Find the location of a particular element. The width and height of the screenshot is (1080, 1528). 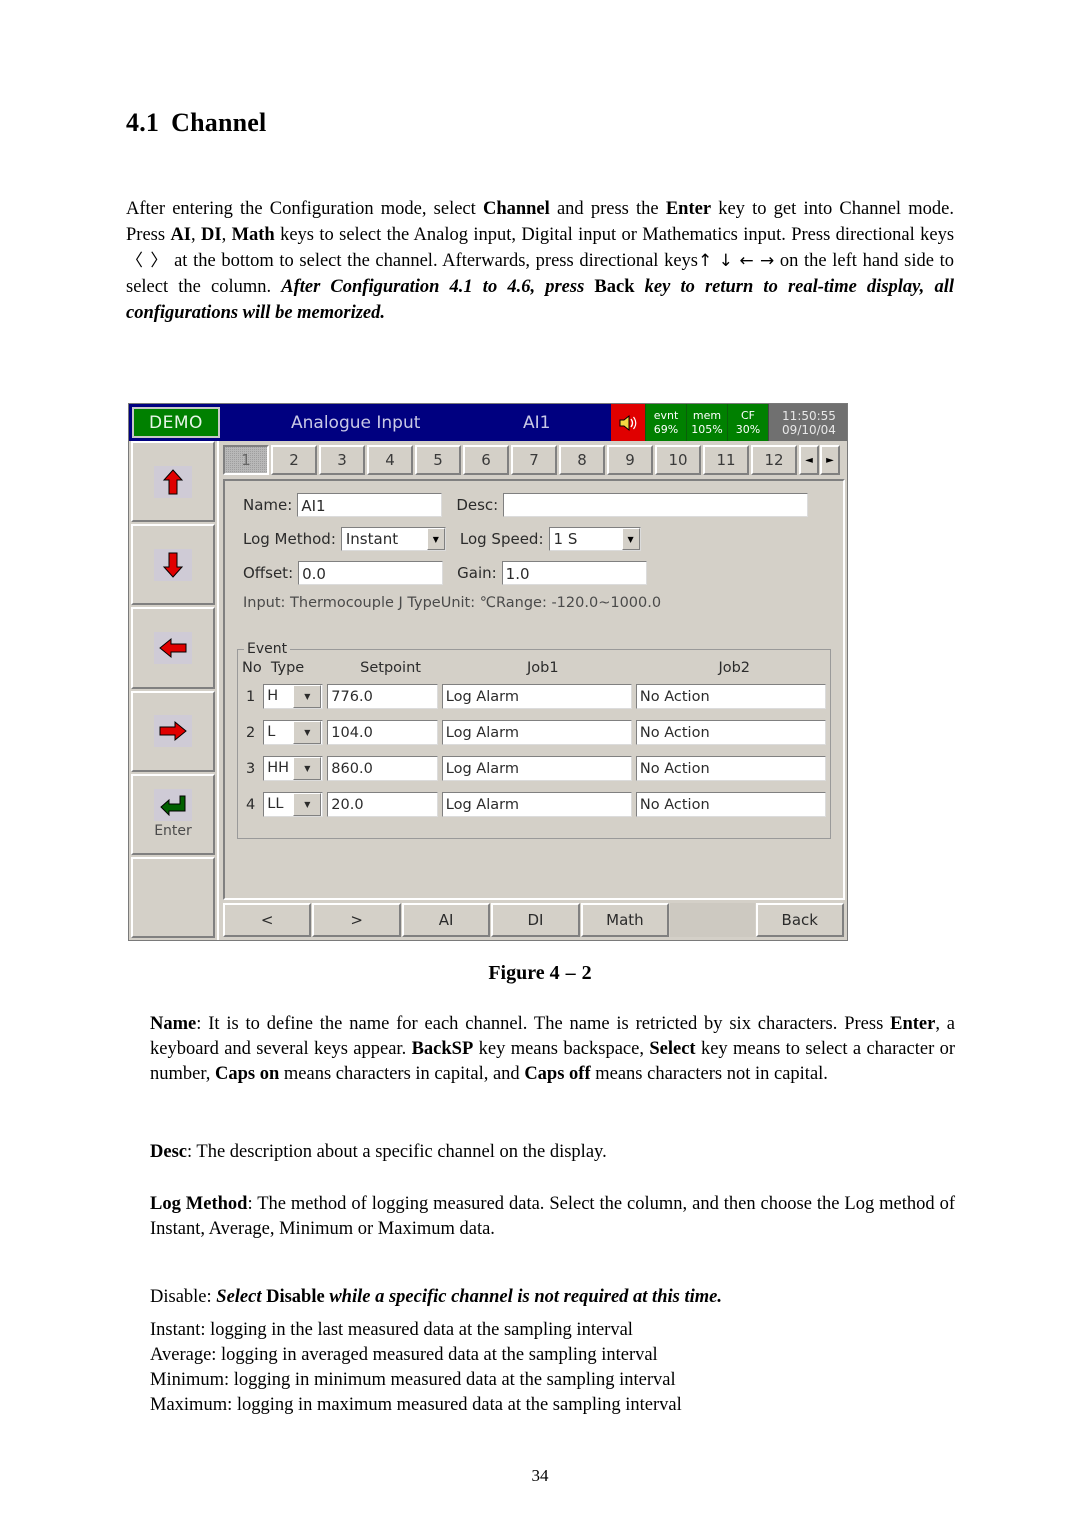

key-down is located at coordinates (173, 565).